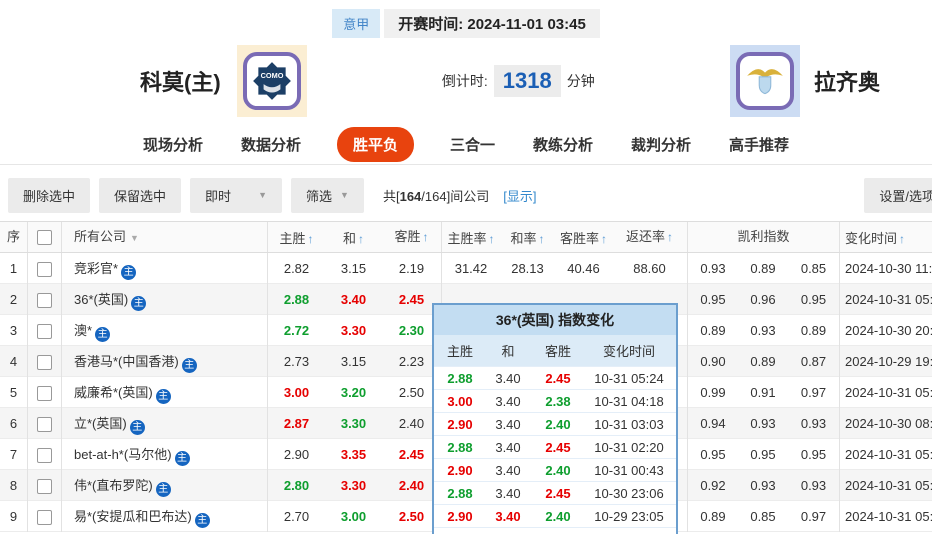 This screenshot has width=932, height=534. Describe the element at coordinates (173, 144) in the screenshot. I see `tab-live-analysis: 现场分析` at that location.